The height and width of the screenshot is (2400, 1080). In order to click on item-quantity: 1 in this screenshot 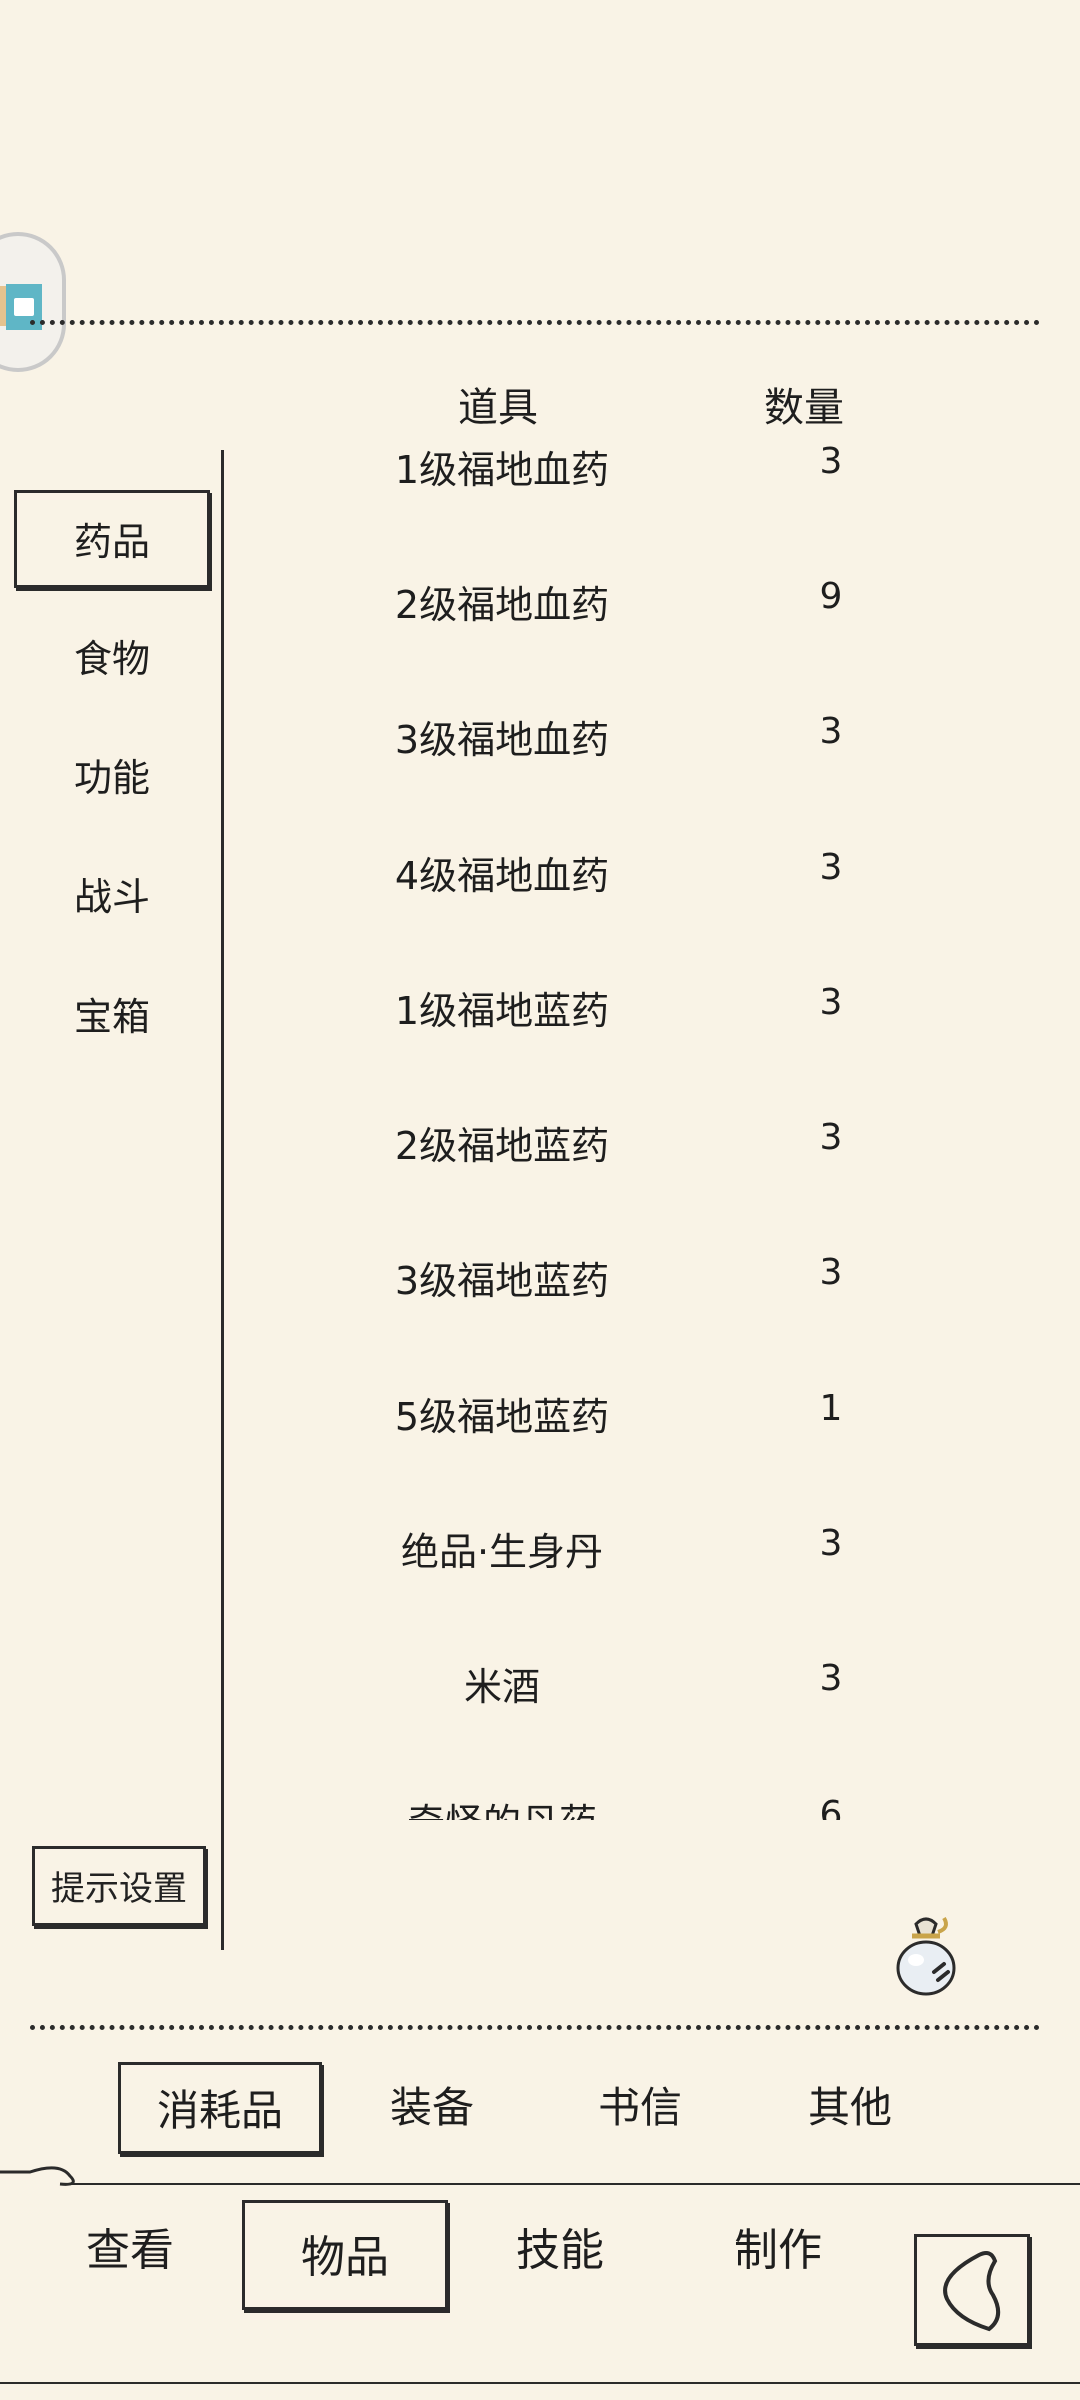, I will do `click(831, 1408)`.